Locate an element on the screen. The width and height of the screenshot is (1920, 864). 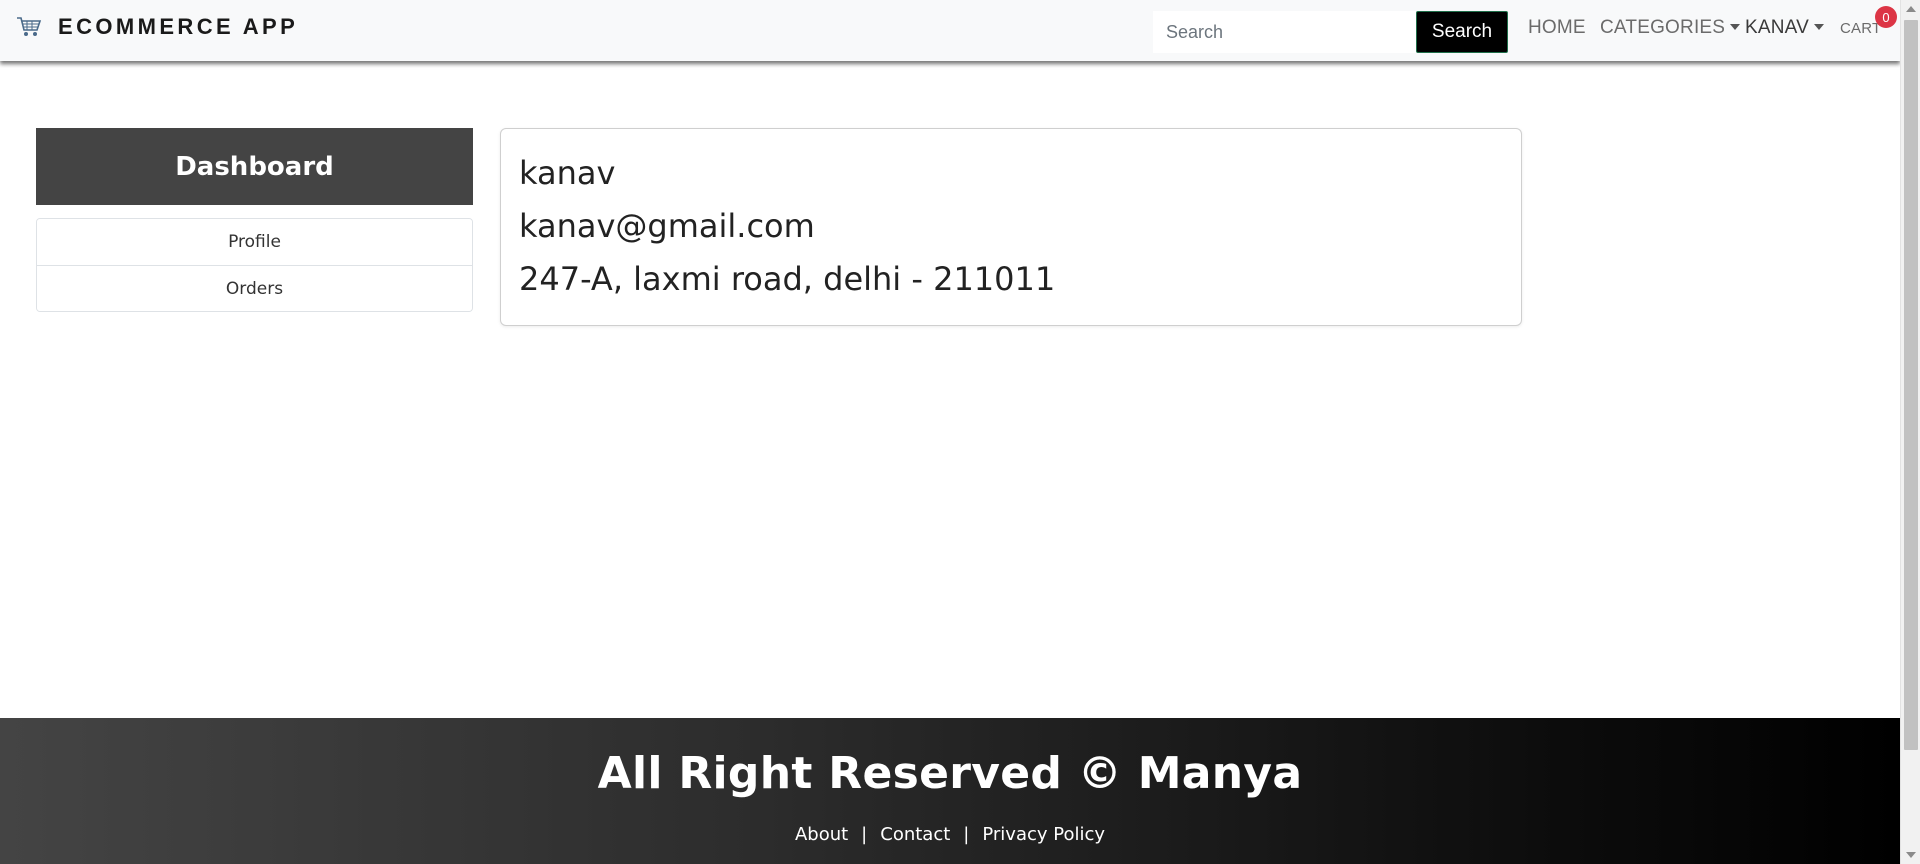
menu-item-orders: Orders is located at coordinates (254, 288).